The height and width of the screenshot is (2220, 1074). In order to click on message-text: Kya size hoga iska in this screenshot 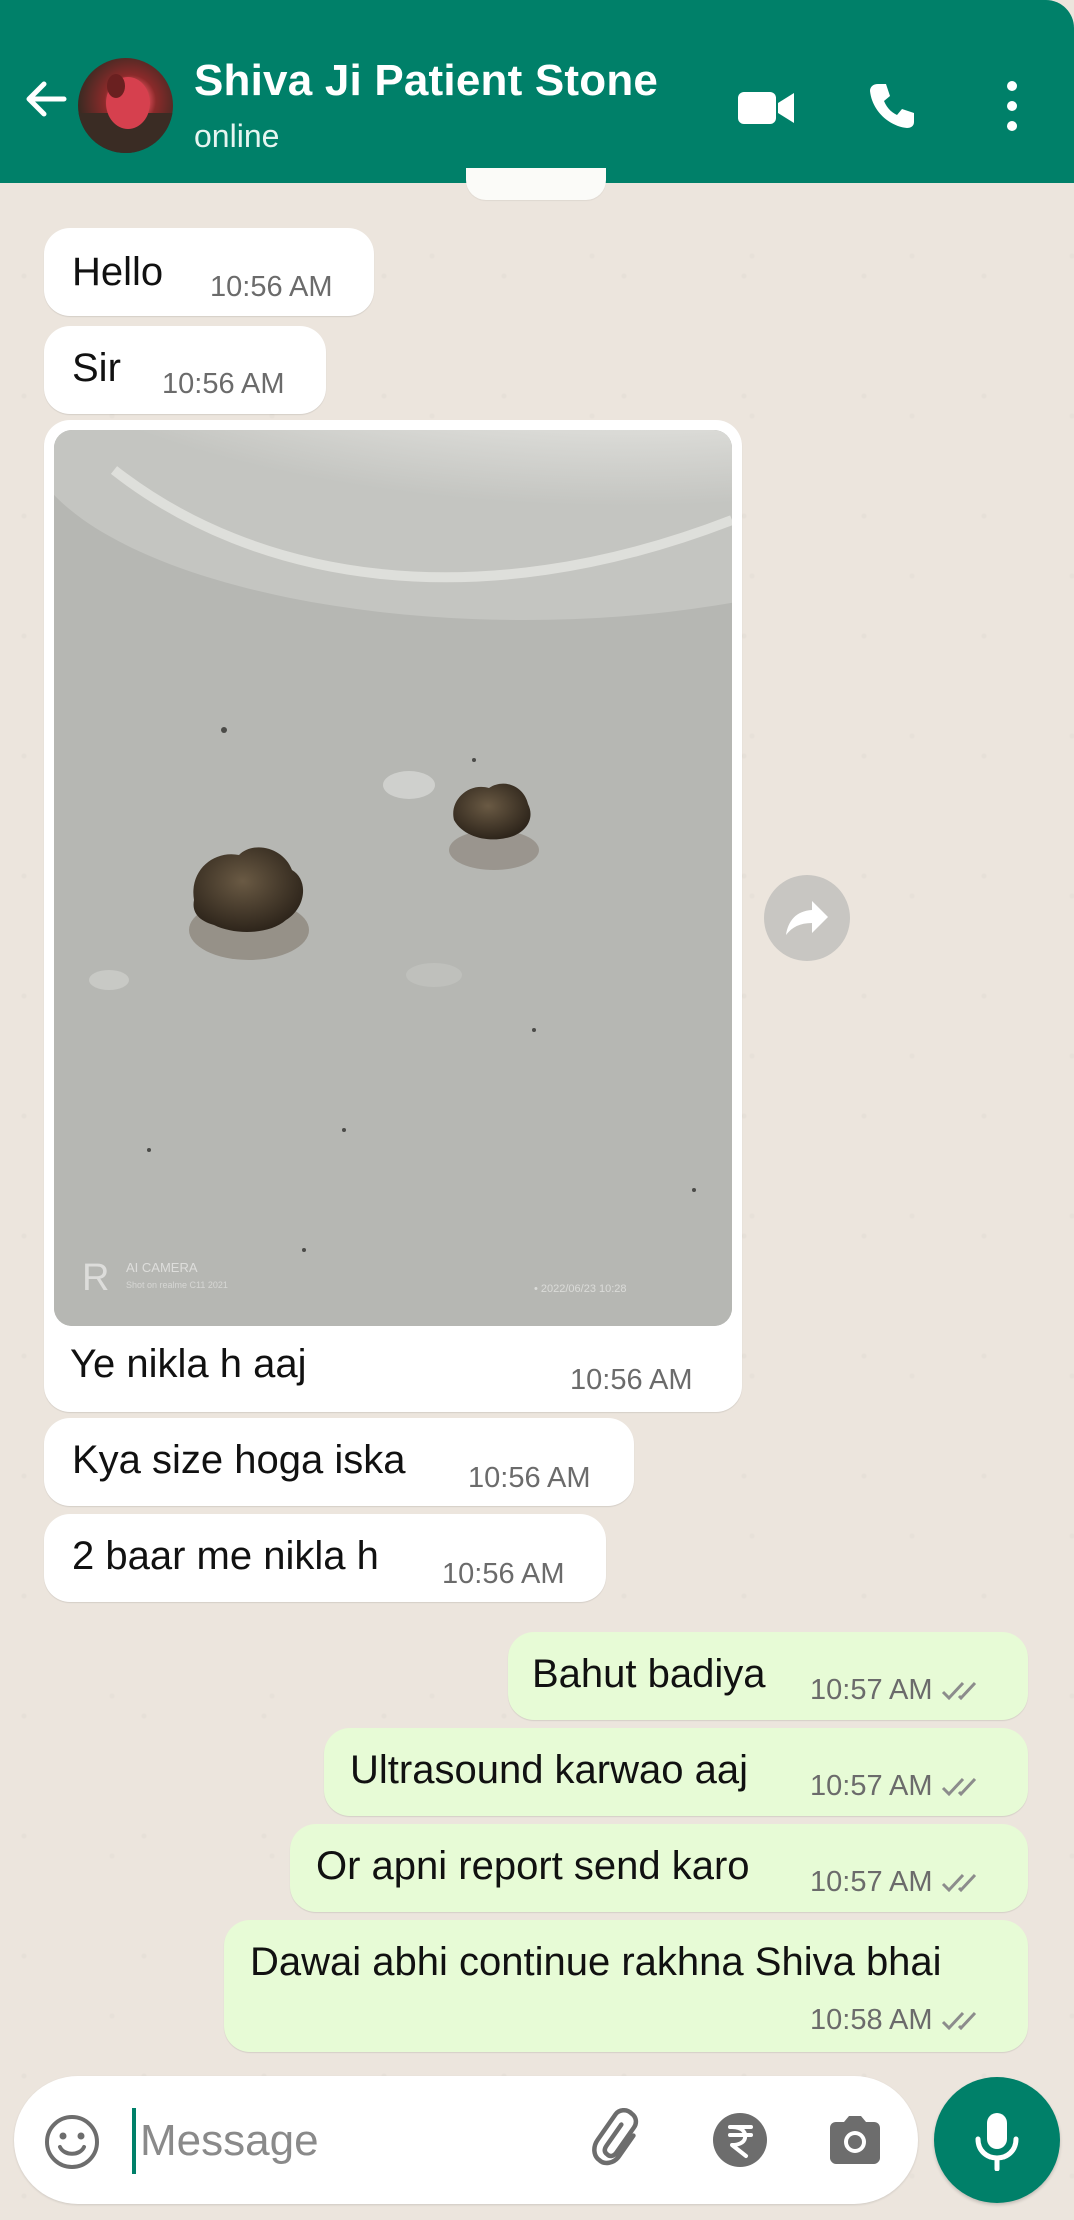, I will do `click(239, 1460)`.